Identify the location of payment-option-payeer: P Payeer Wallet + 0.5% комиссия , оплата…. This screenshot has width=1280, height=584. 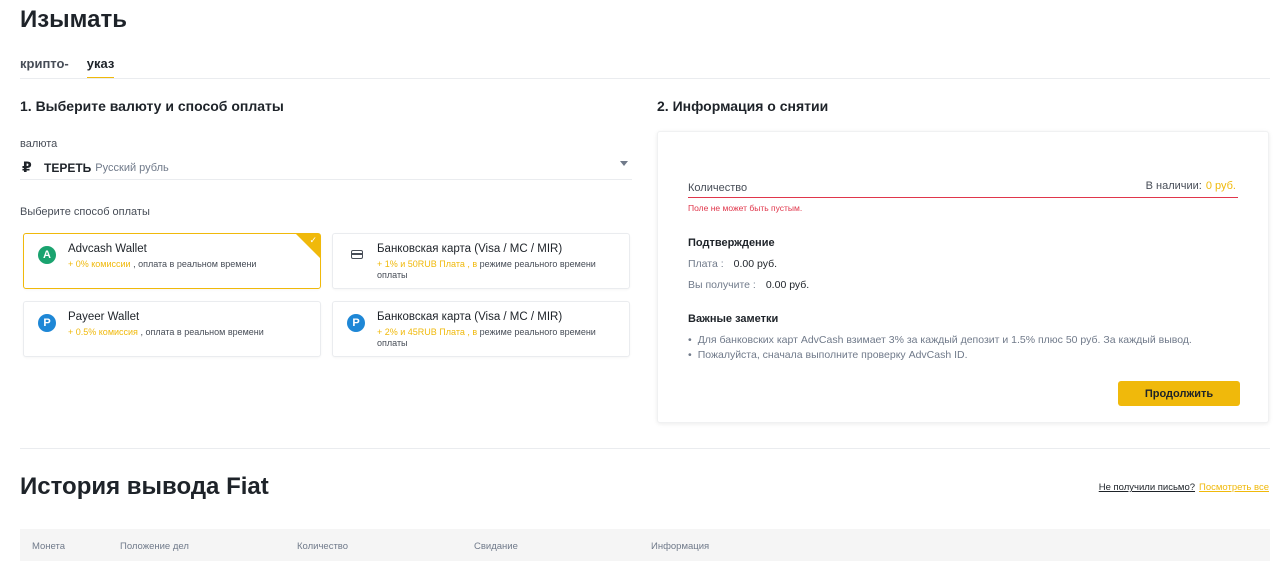
(172, 329).